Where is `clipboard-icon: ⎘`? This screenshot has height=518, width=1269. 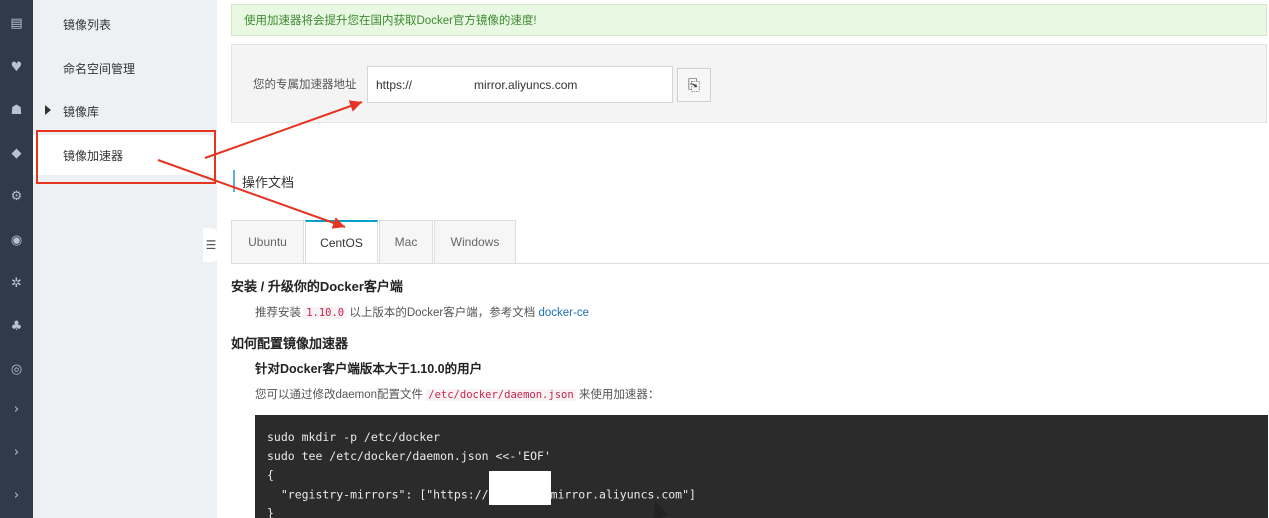
clipboard-icon: ⎘ is located at coordinates (693, 85).